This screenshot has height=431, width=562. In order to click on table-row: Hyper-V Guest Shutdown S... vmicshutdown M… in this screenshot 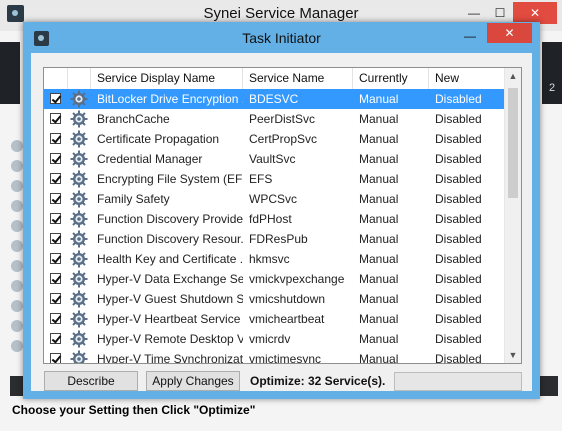, I will do `click(274, 299)`.